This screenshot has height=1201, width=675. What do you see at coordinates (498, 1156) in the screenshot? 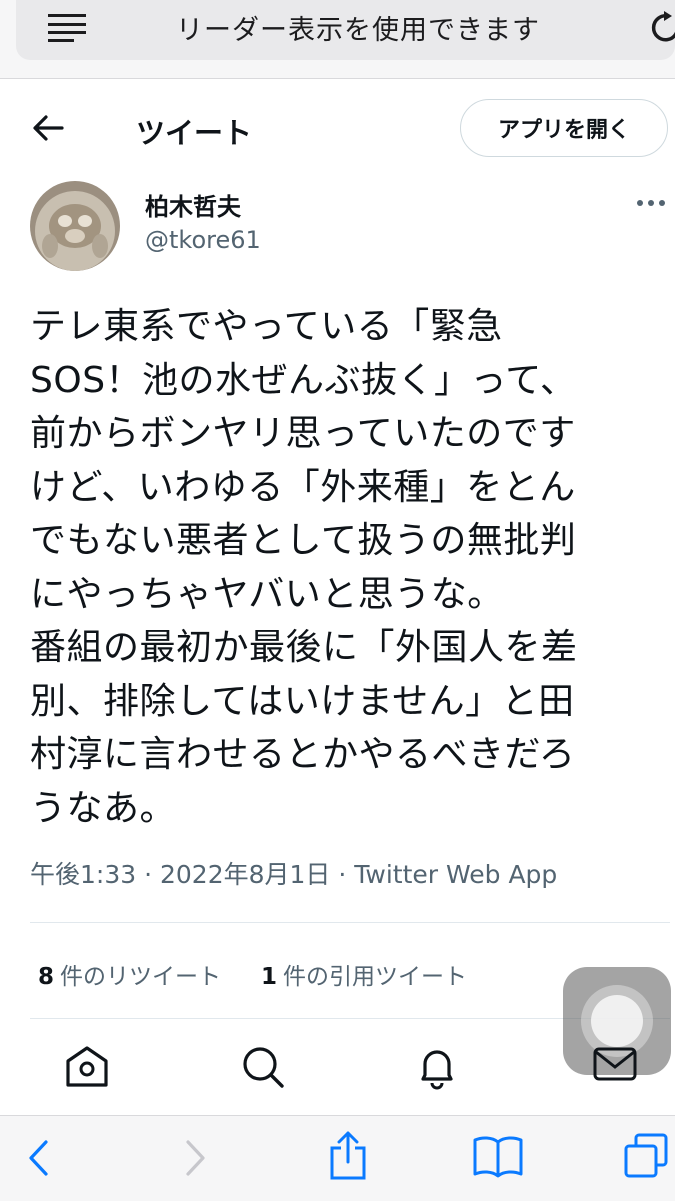
I see `bookmarks-icon` at bounding box center [498, 1156].